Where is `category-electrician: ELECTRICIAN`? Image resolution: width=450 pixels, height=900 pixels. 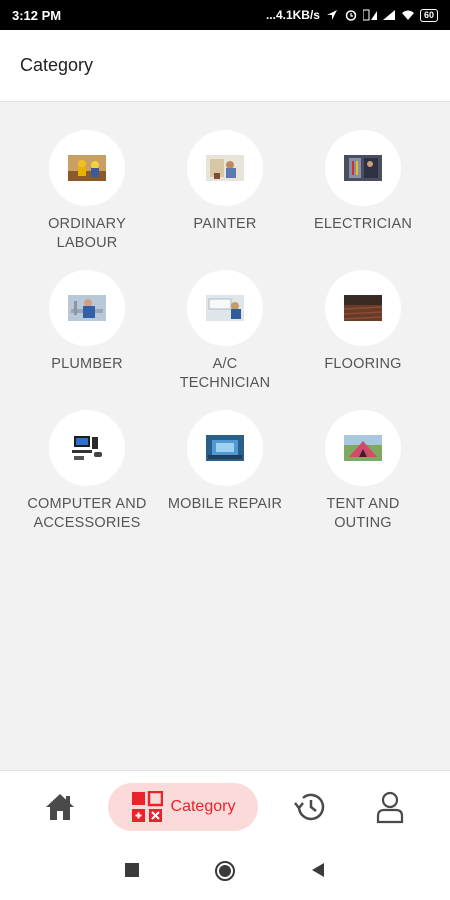
category-electrician: ELECTRICIAN is located at coordinates (363, 182).